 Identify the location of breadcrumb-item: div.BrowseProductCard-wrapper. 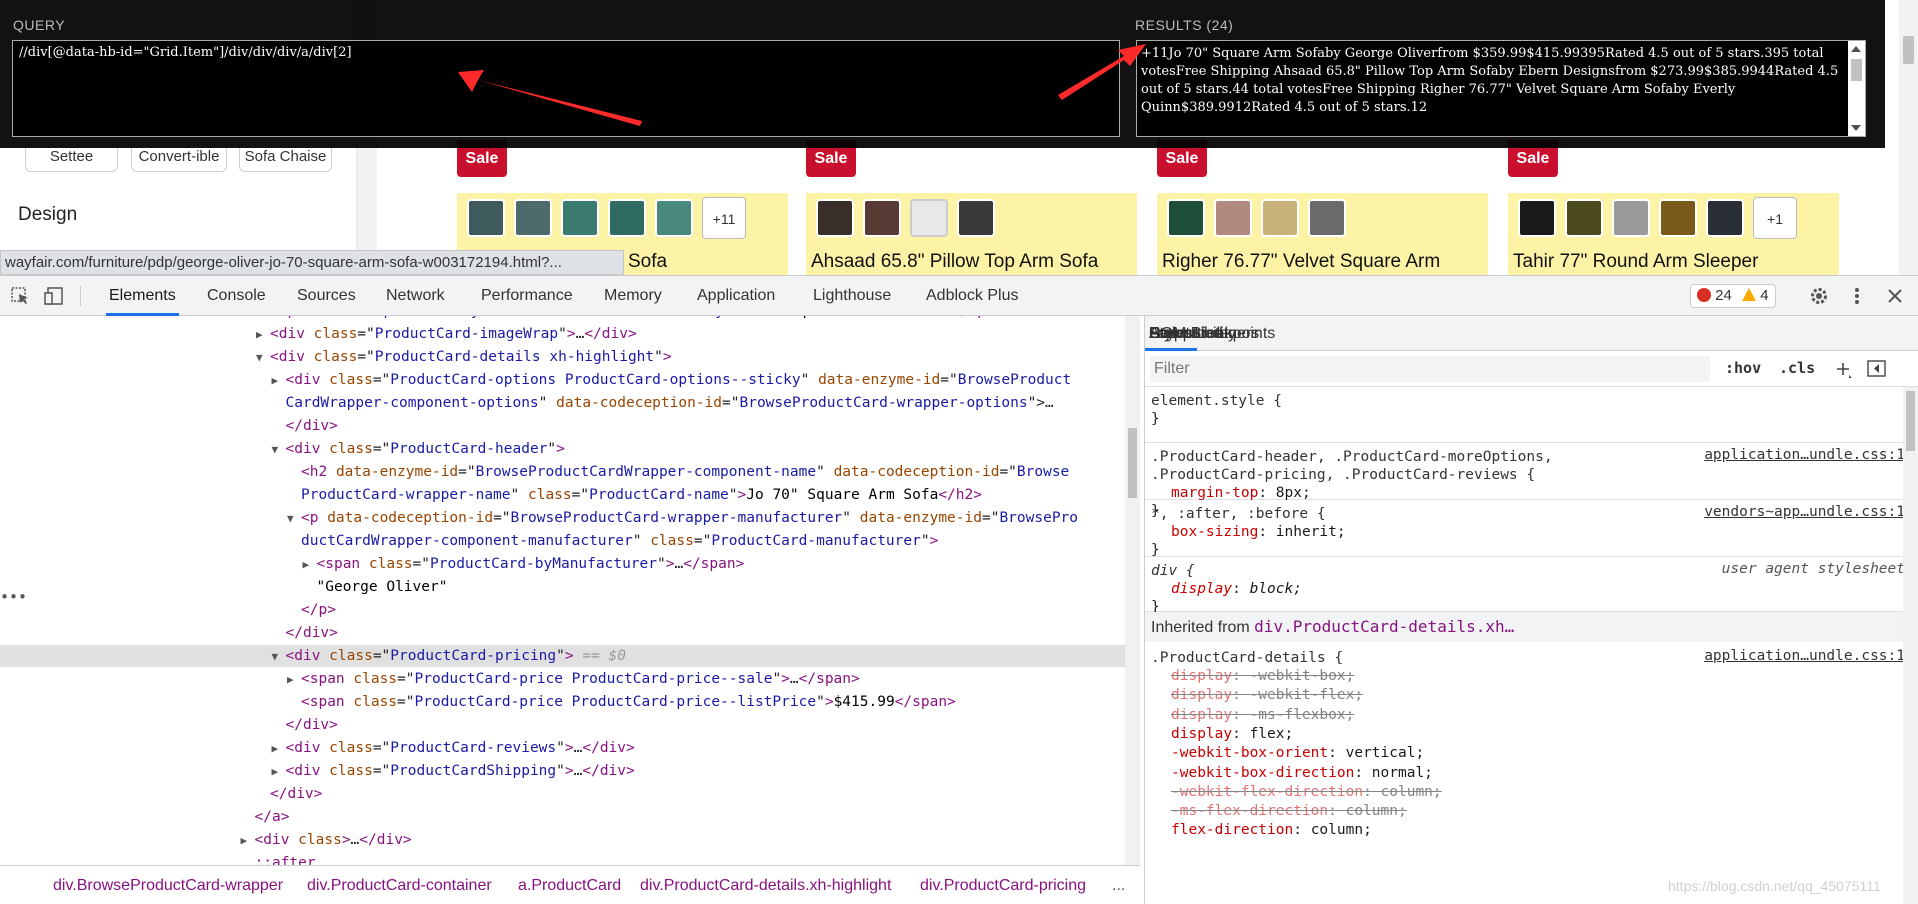
(168, 886).